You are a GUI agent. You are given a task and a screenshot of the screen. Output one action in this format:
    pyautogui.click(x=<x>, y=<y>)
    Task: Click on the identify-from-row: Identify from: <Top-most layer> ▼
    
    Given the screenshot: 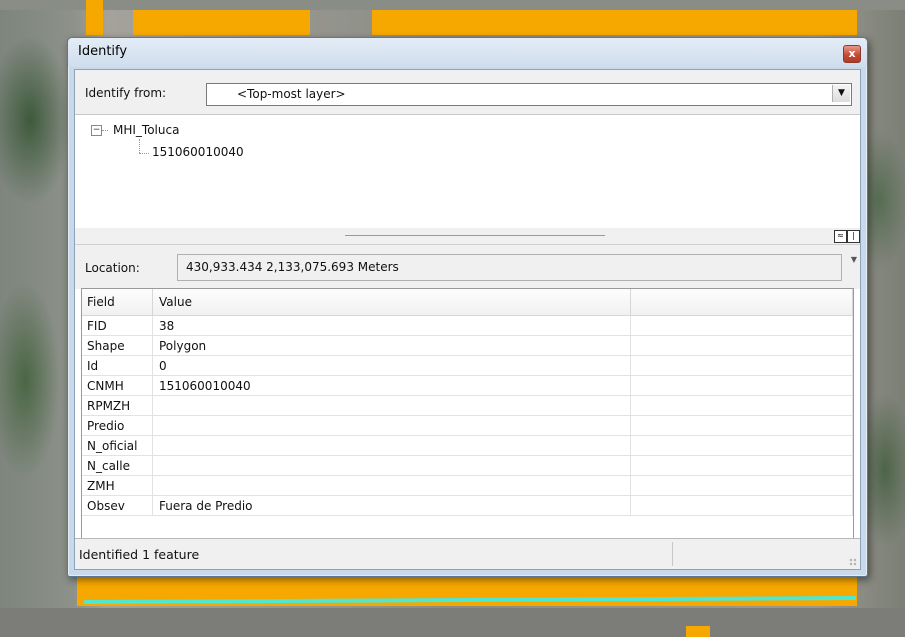 What is the action you would take?
    pyautogui.click(x=467, y=92)
    